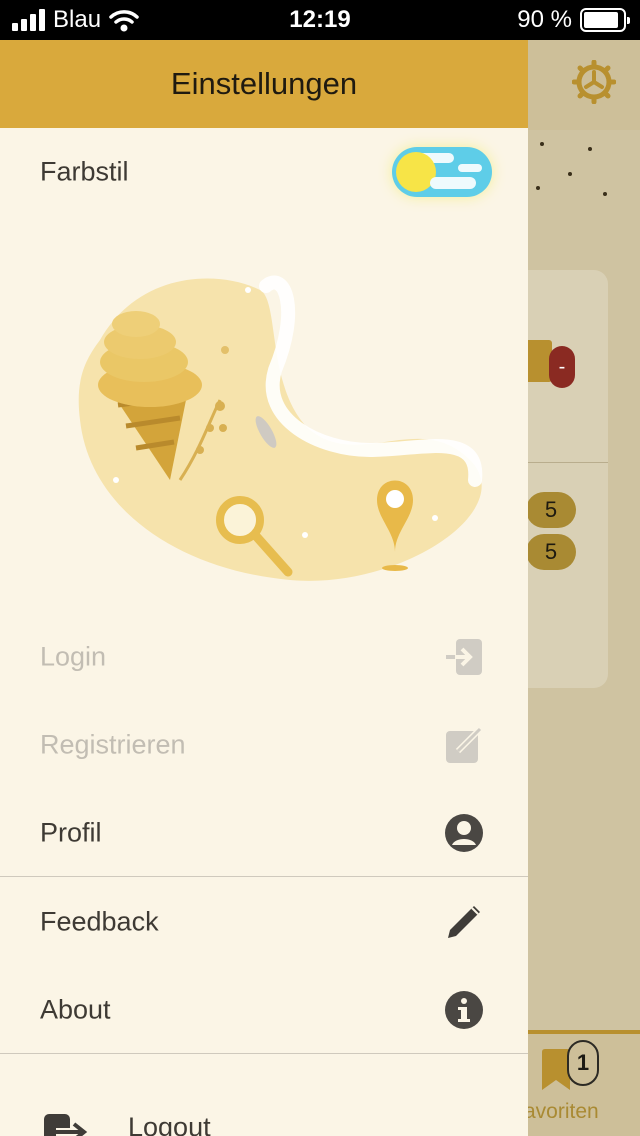 This screenshot has width=640, height=1136. I want to click on tab-favorites-label: avoriten, so click(561, 1112).